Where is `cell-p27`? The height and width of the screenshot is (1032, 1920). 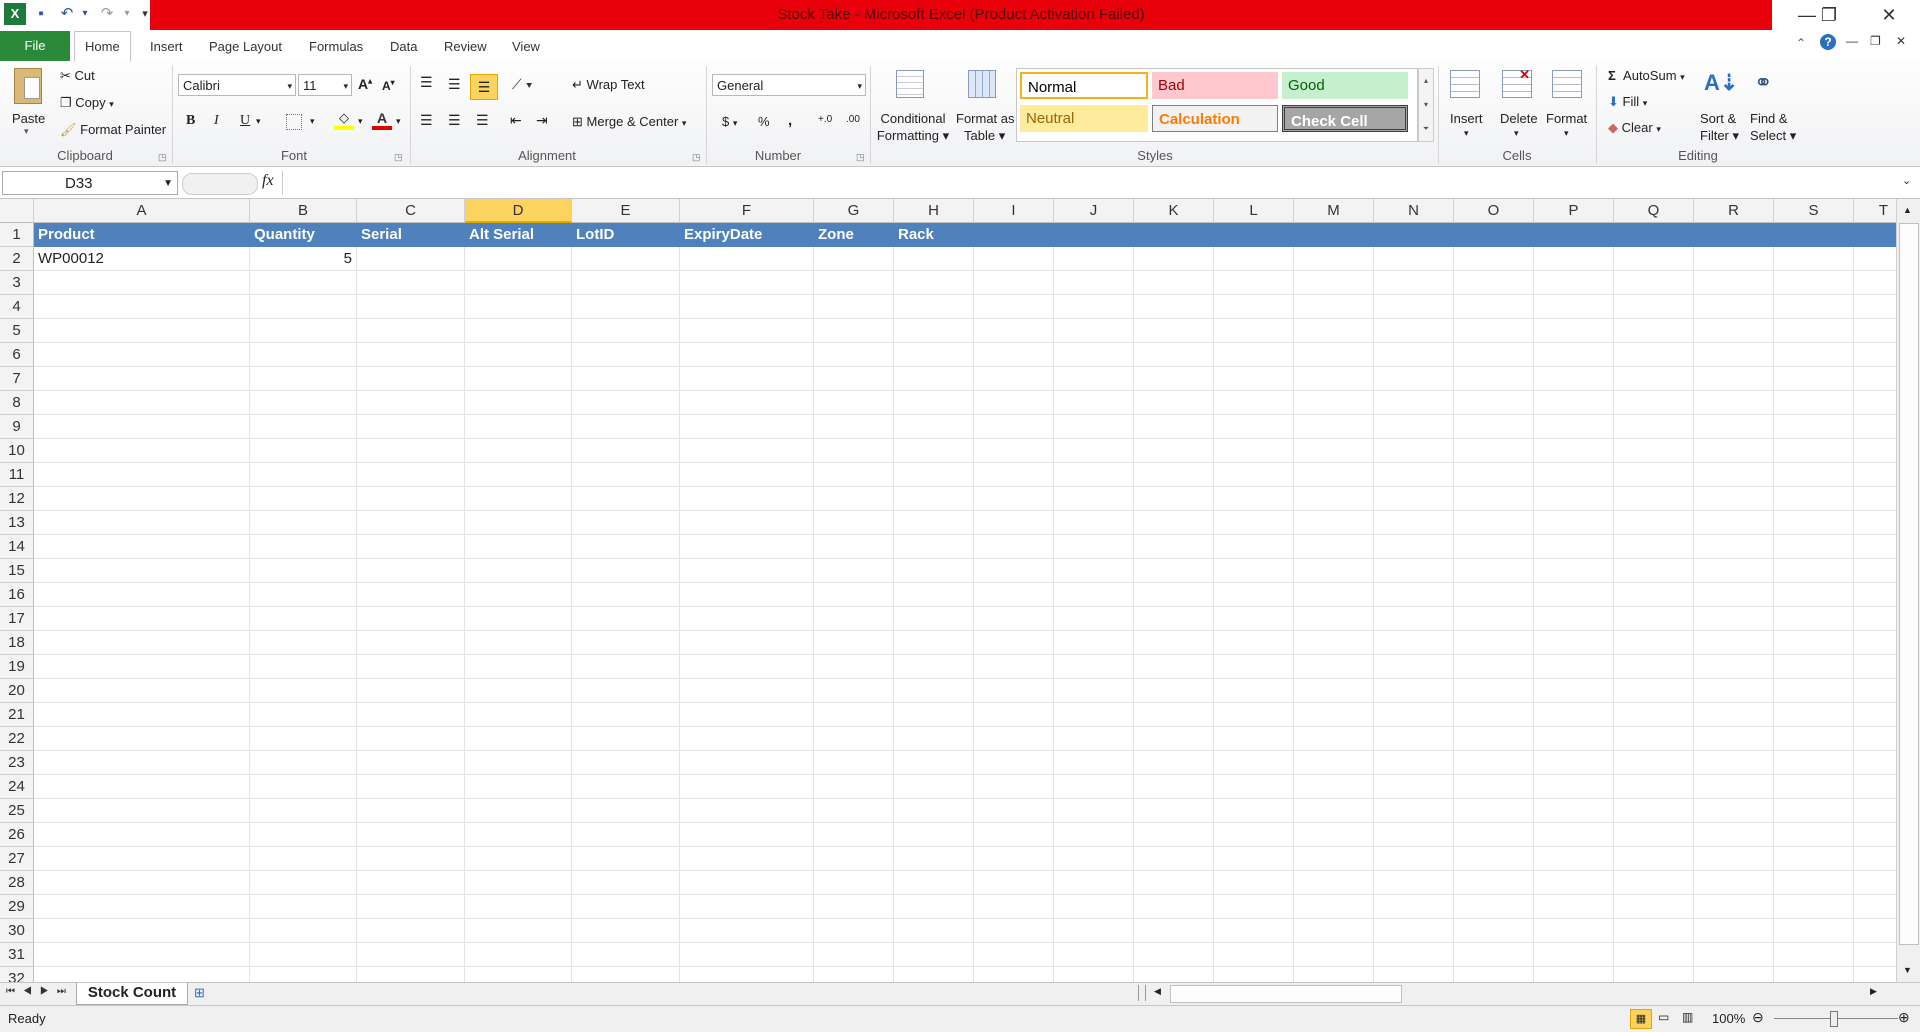 cell-p27 is located at coordinates (1574, 859).